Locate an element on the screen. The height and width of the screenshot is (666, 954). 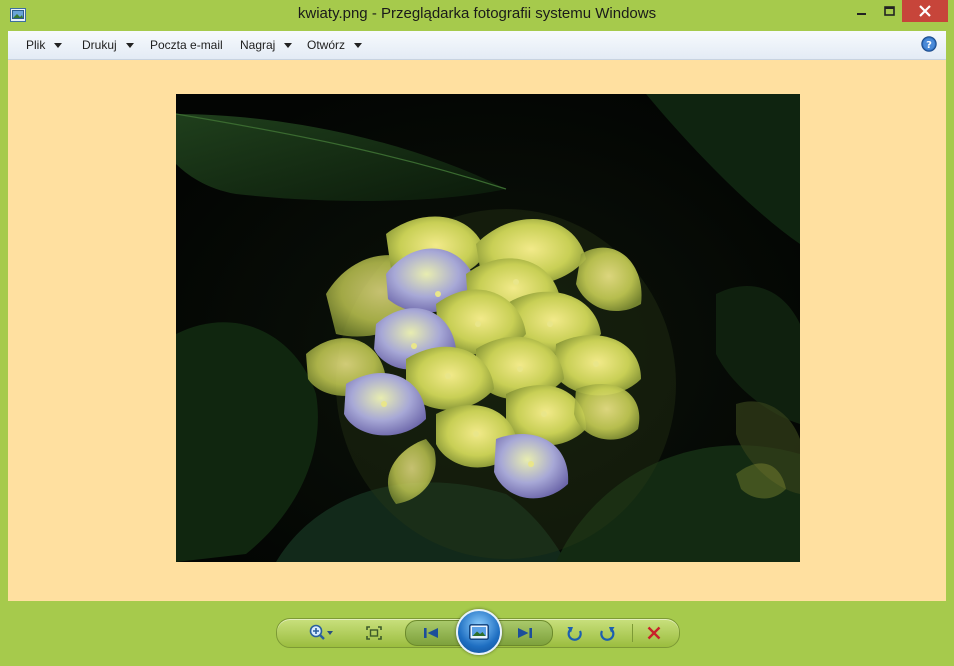
slideshow-button is located at coordinates (479, 632).